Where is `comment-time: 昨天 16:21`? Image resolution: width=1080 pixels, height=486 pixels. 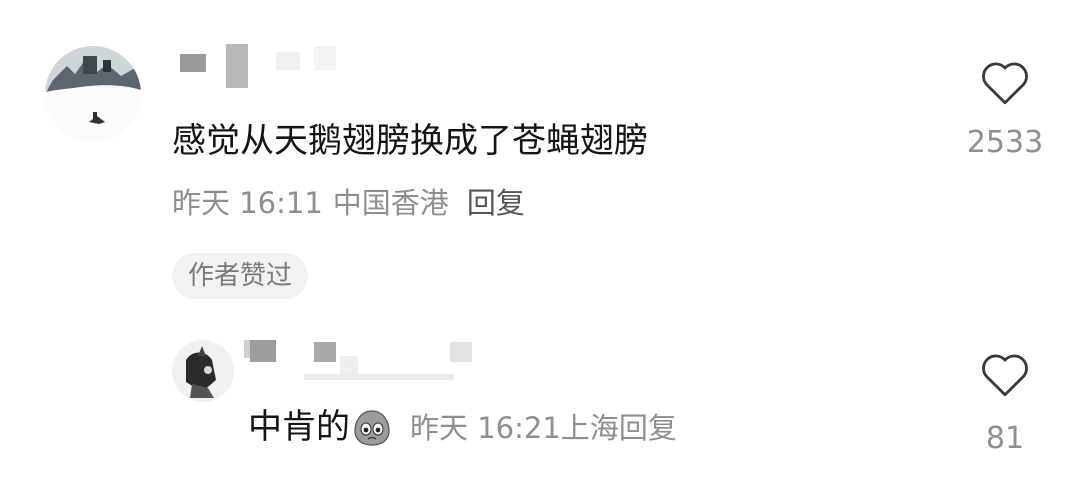 comment-time: 昨天 16:21 is located at coordinates (485, 428).